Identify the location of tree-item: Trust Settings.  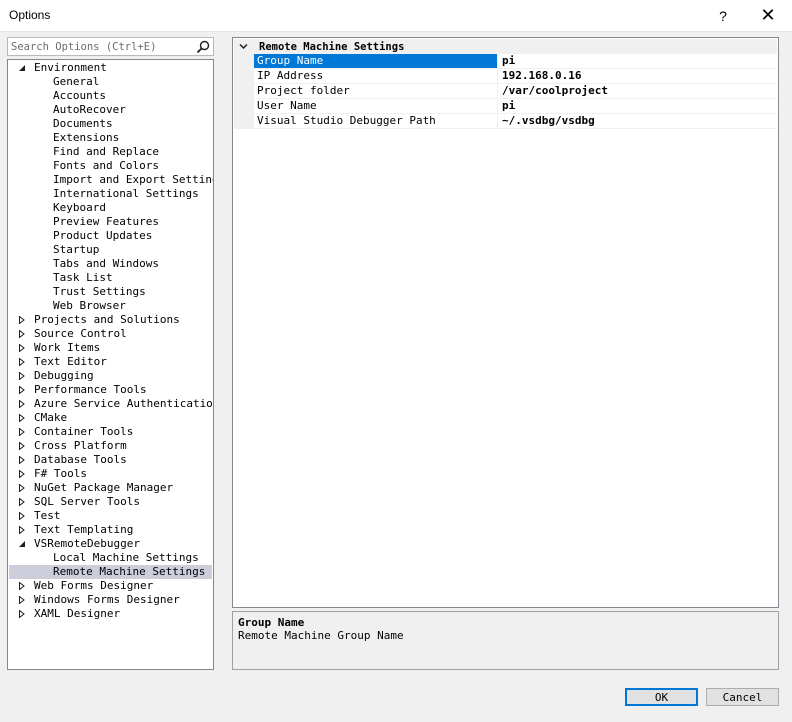
(110, 292).